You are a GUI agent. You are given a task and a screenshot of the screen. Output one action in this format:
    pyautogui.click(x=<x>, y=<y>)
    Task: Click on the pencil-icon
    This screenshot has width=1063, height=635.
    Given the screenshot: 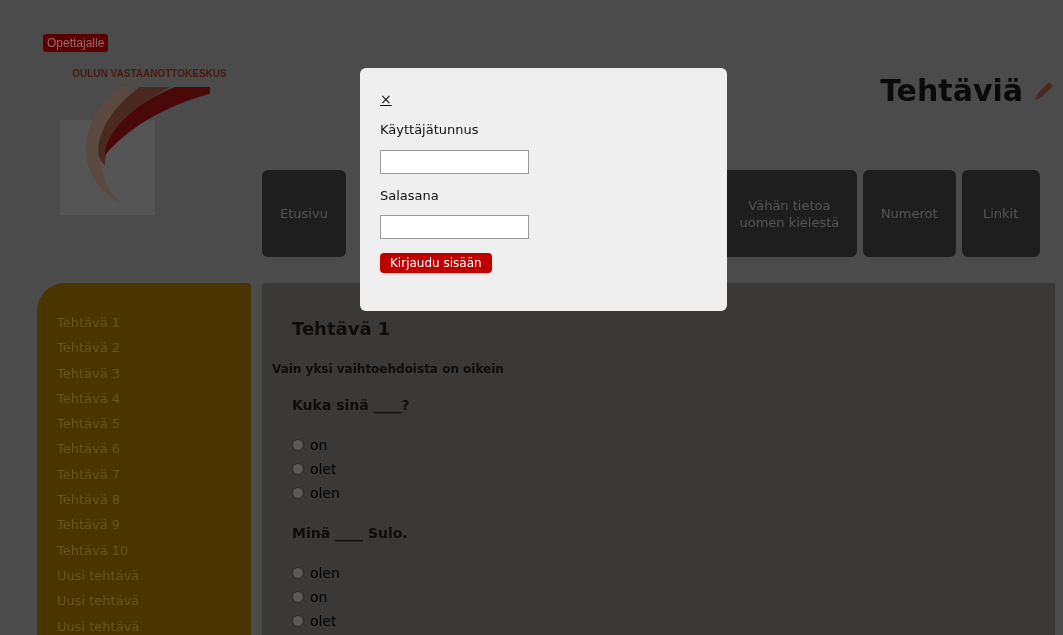 What is the action you would take?
    pyautogui.click(x=1044, y=91)
    